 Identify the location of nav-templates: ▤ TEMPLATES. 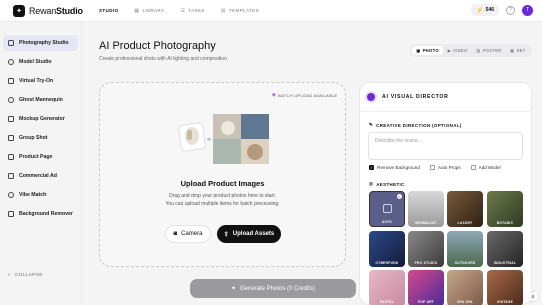
(240, 11).